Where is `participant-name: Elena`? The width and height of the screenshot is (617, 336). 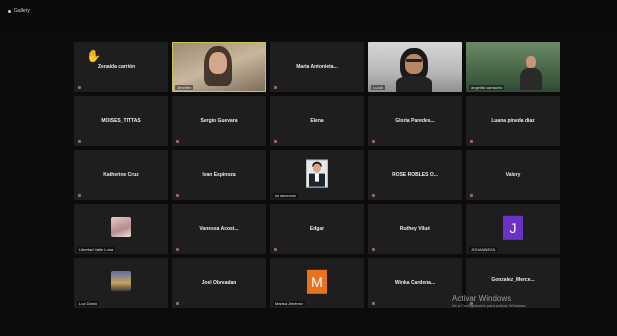
participant-name: Elena is located at coordinates (317, 121).